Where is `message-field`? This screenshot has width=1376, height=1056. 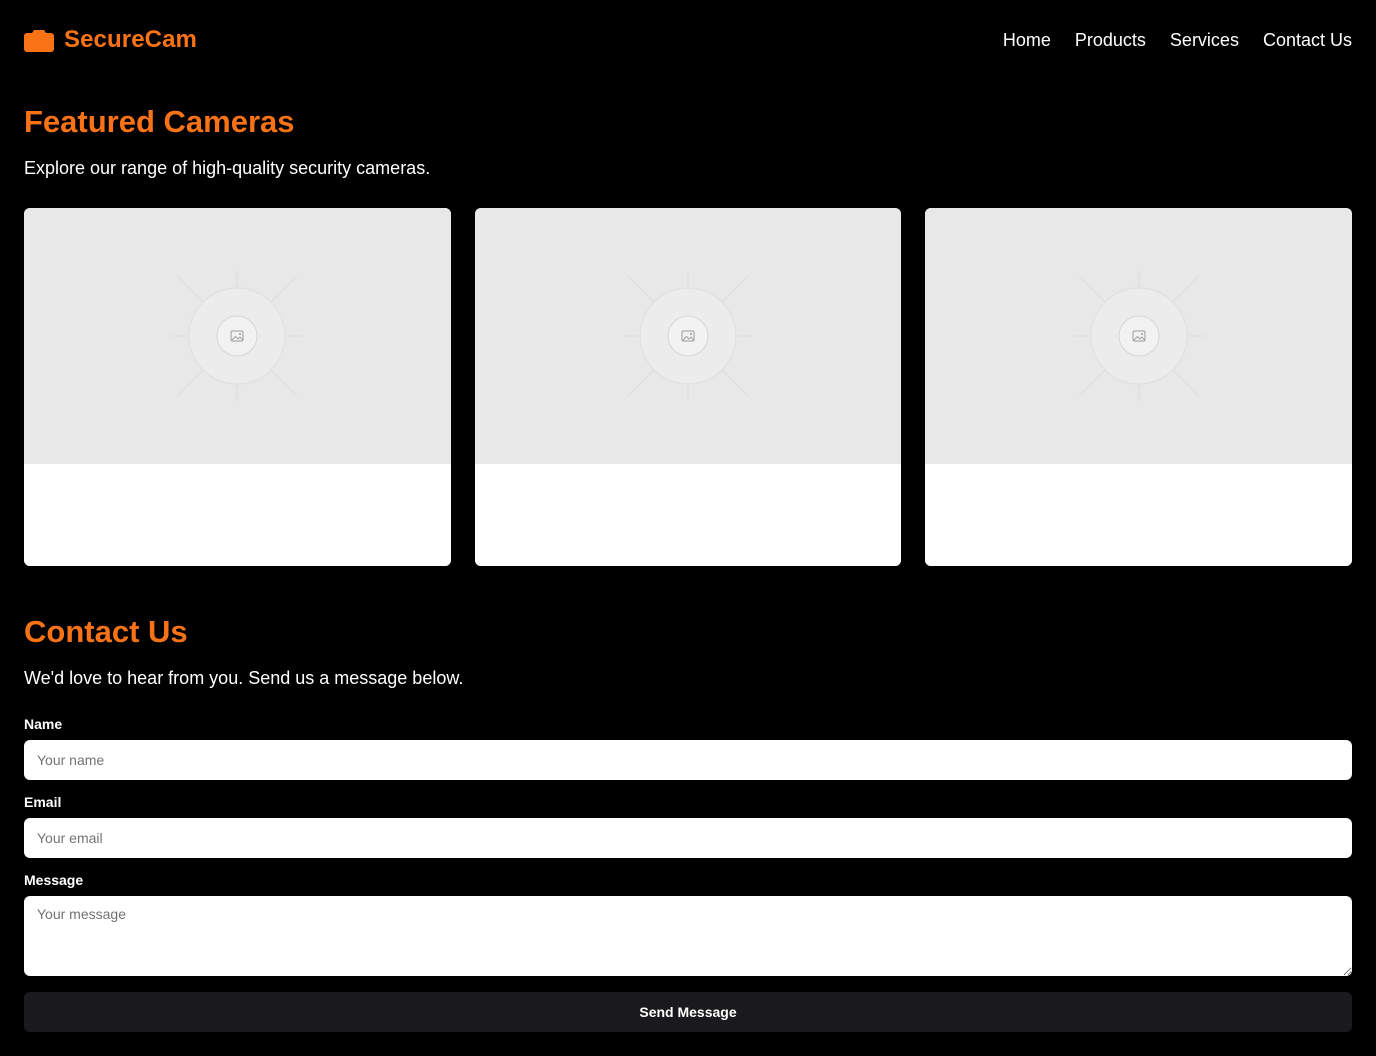 message-field is located at coordinates (688, 936).